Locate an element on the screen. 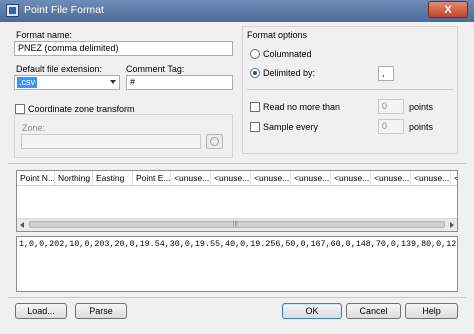 This screenshot has height=334, width=474. window-title: Point File Format is located at coordinates (64, 10).